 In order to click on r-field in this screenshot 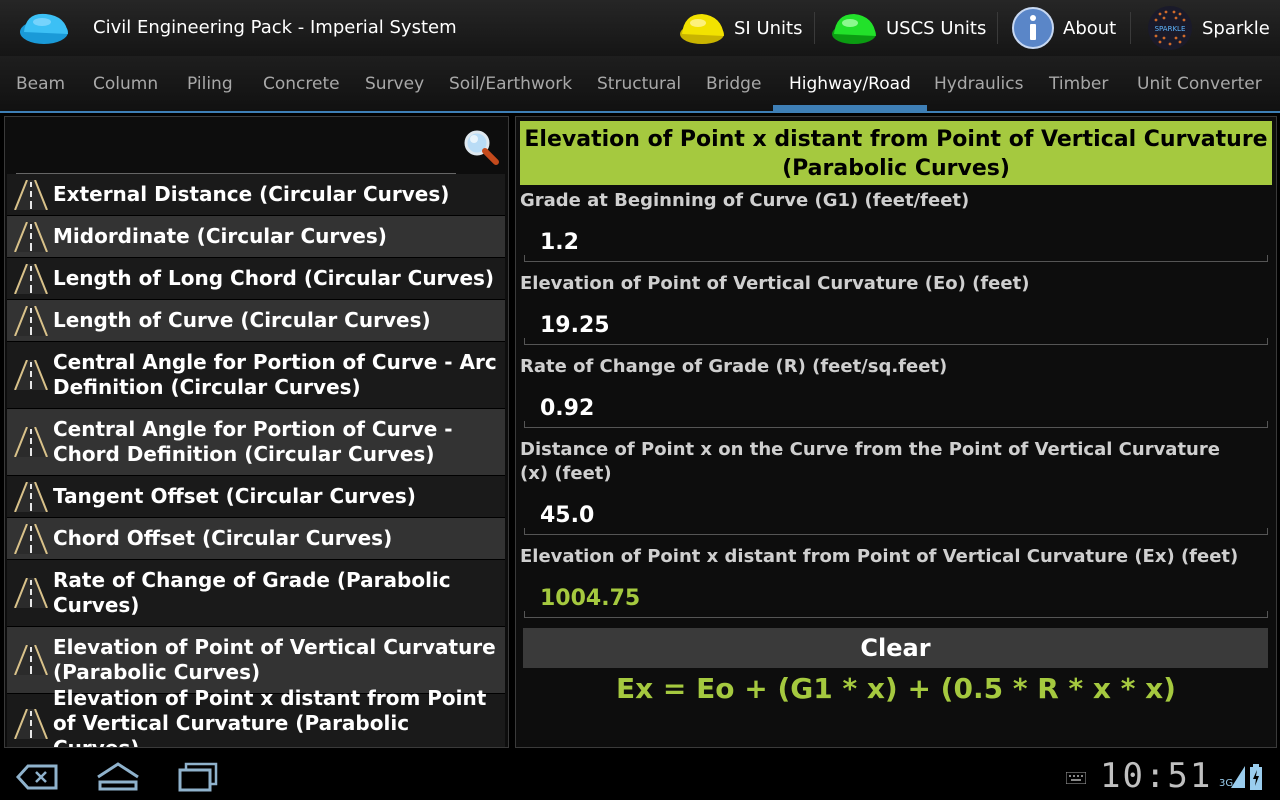, I will do `click(896, 409)`.